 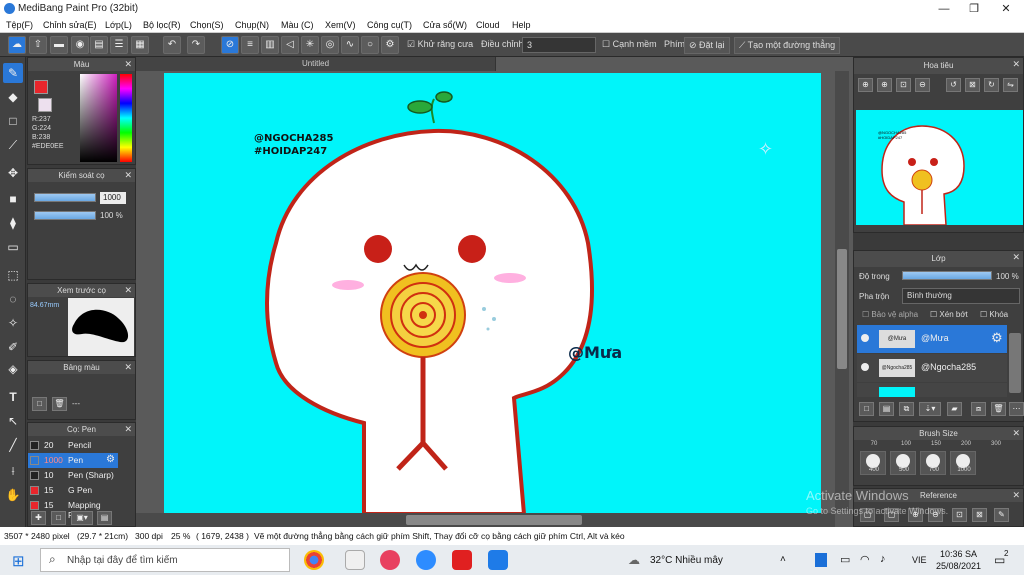 I want to click on move-tool-icon: ✥, so click(x=13, y=173).